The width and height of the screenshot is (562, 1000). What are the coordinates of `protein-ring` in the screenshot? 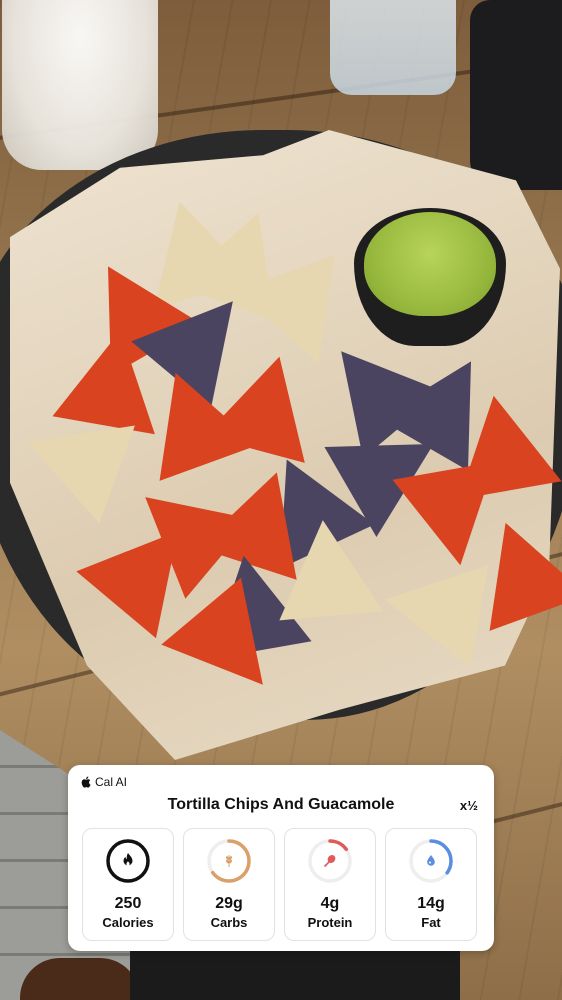 It's located at (330, 861).